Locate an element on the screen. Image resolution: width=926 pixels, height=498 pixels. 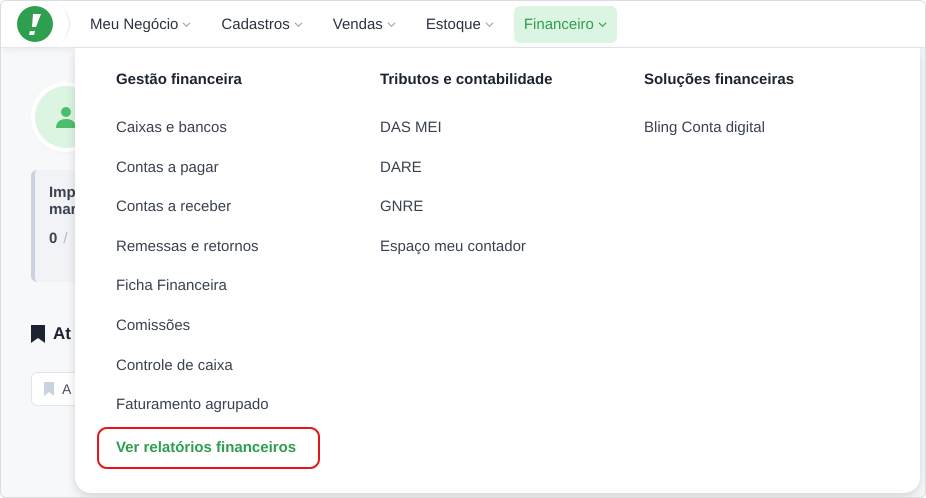
menu-link: Comissões is located at coordinates (153, 326).